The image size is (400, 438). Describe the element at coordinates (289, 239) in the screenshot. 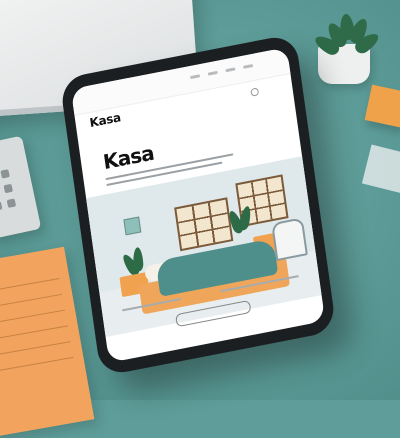

I see `chair-illustration` at that location.